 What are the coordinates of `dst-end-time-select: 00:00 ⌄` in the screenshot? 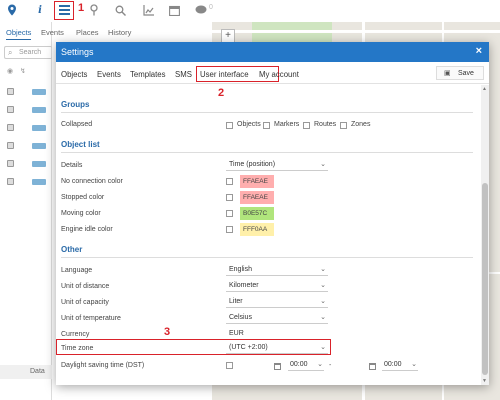 It's located at (400, 365).